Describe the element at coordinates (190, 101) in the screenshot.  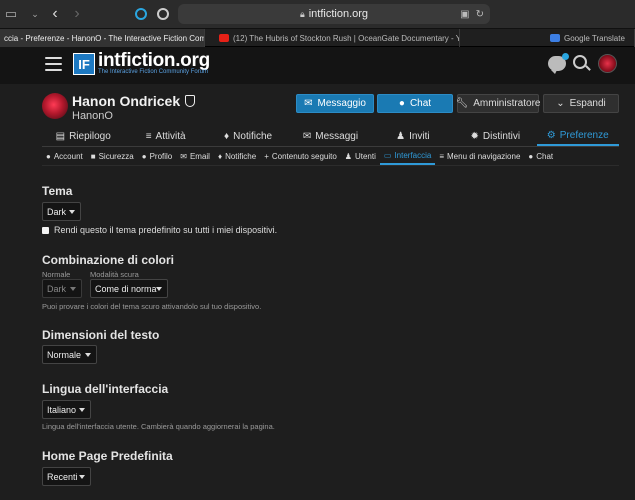
I see `shield-icon` at that location.